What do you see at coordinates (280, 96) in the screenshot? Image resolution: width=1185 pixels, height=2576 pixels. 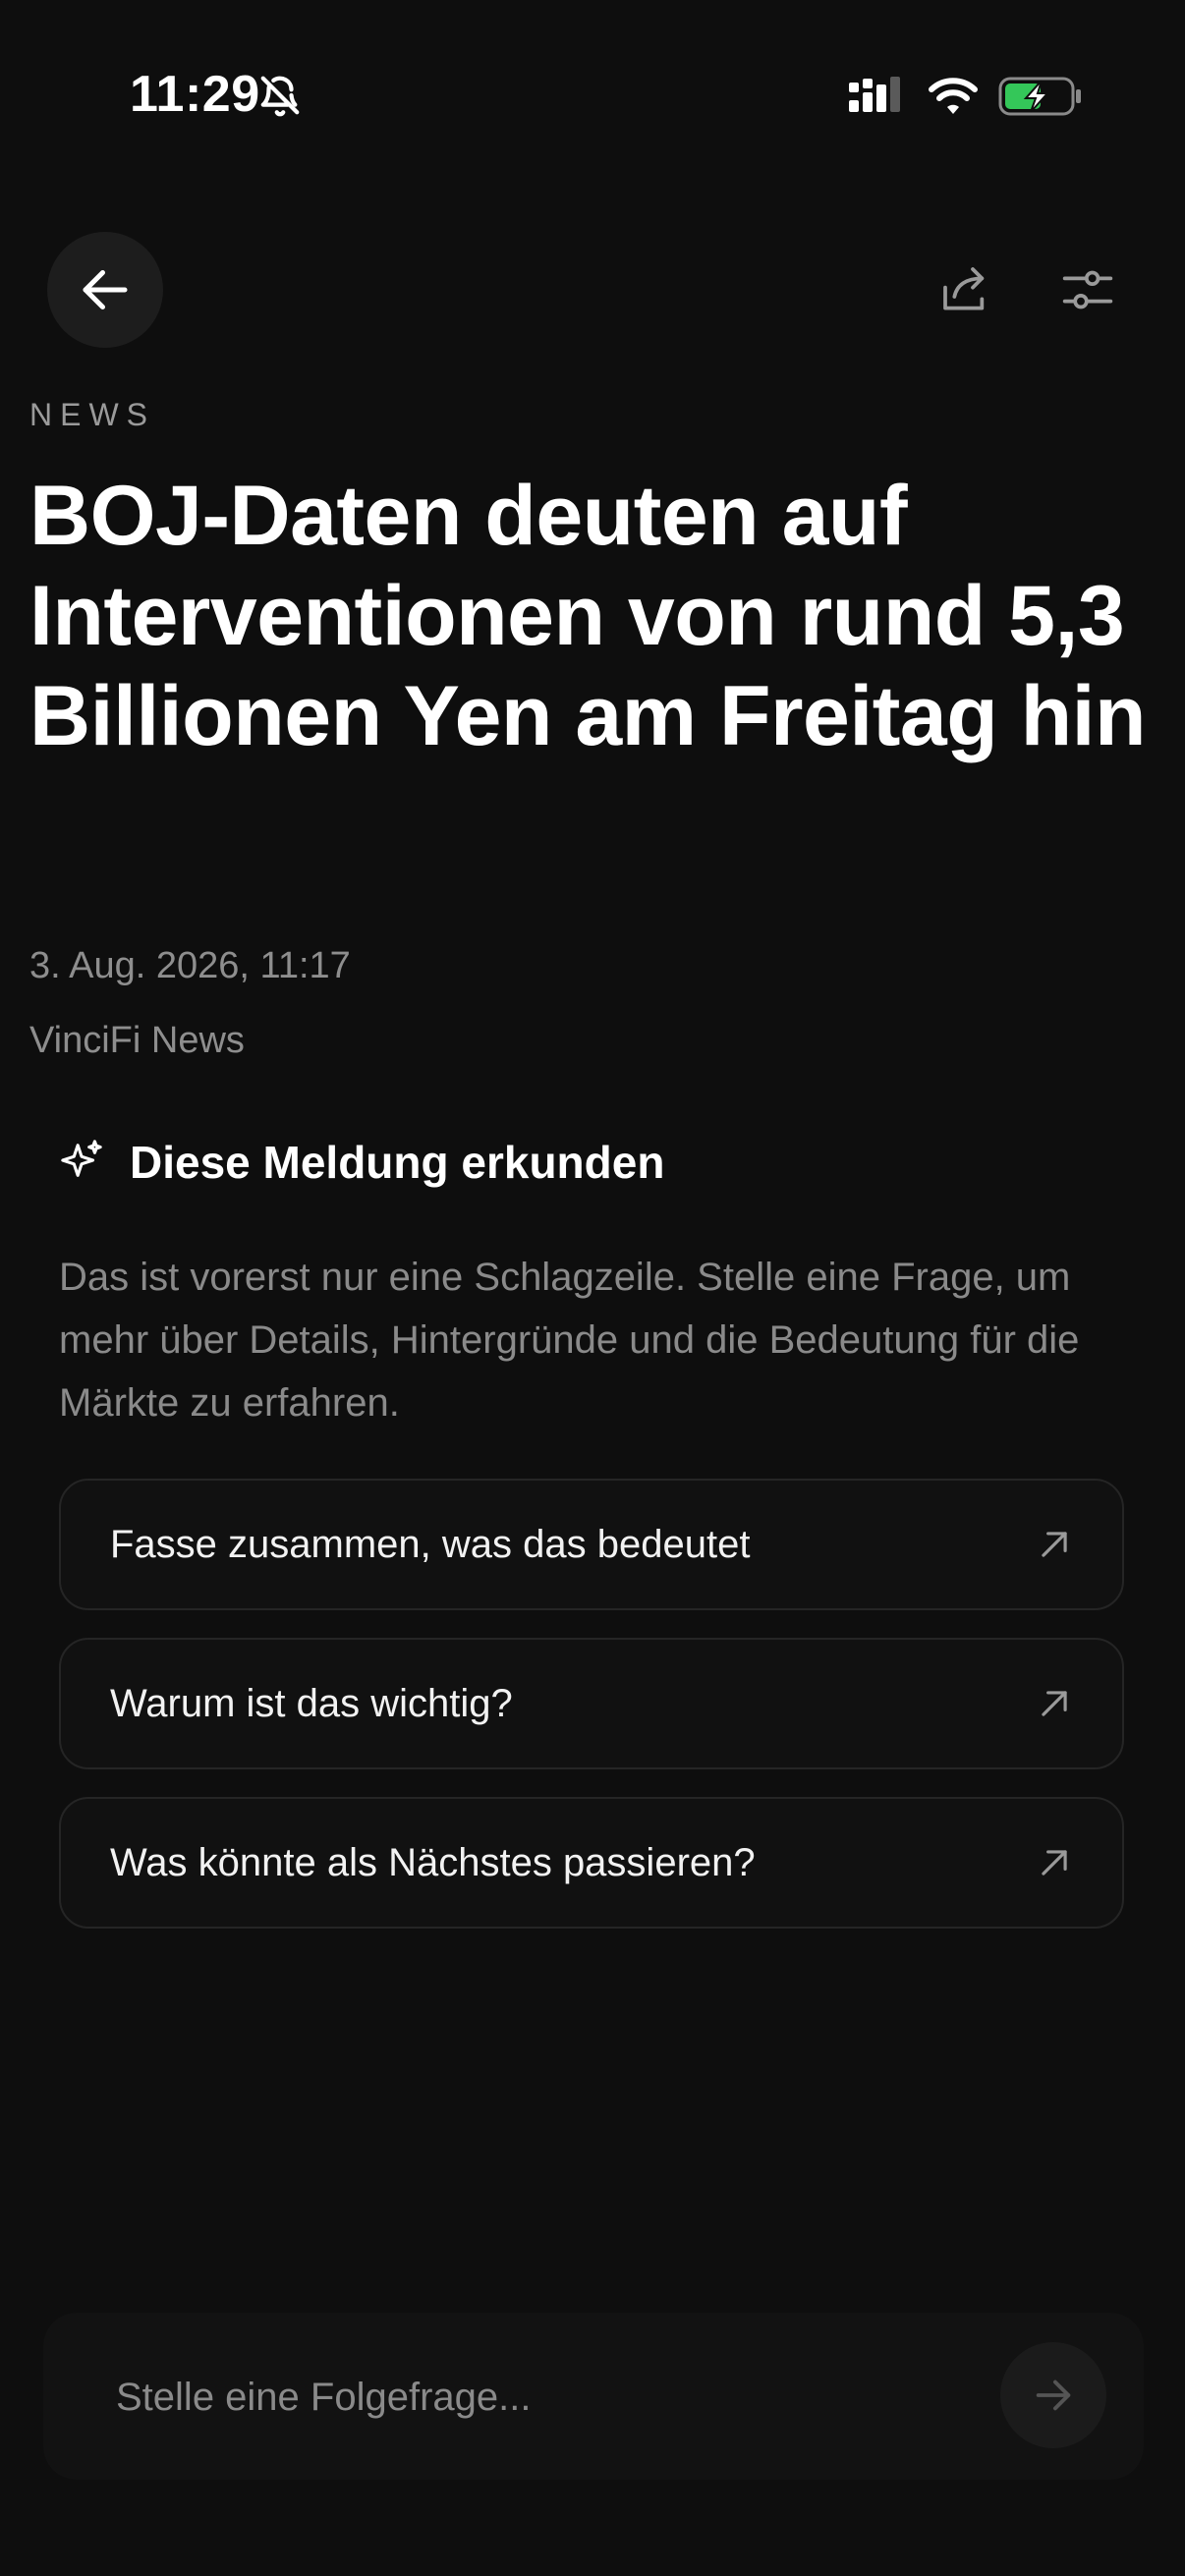 I see `bell-slash-icon` at bounding box center [280, 96].